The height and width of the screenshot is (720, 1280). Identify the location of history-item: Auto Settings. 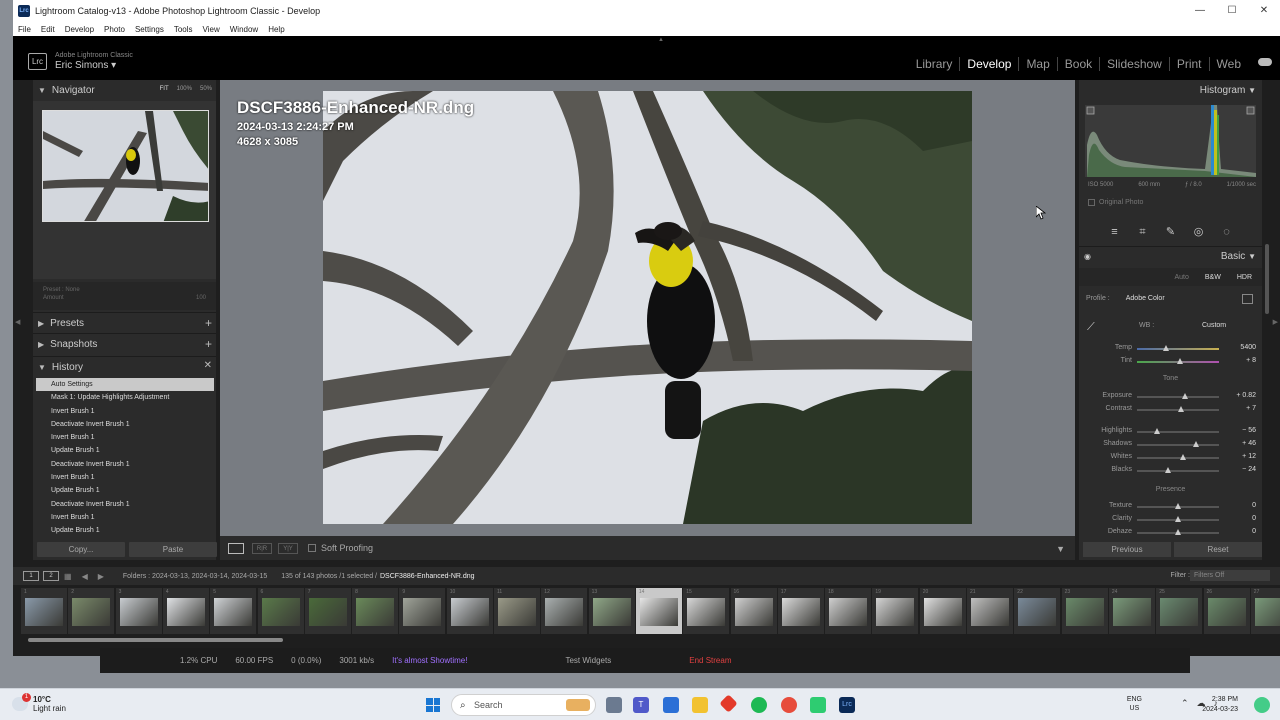
(125, 385).